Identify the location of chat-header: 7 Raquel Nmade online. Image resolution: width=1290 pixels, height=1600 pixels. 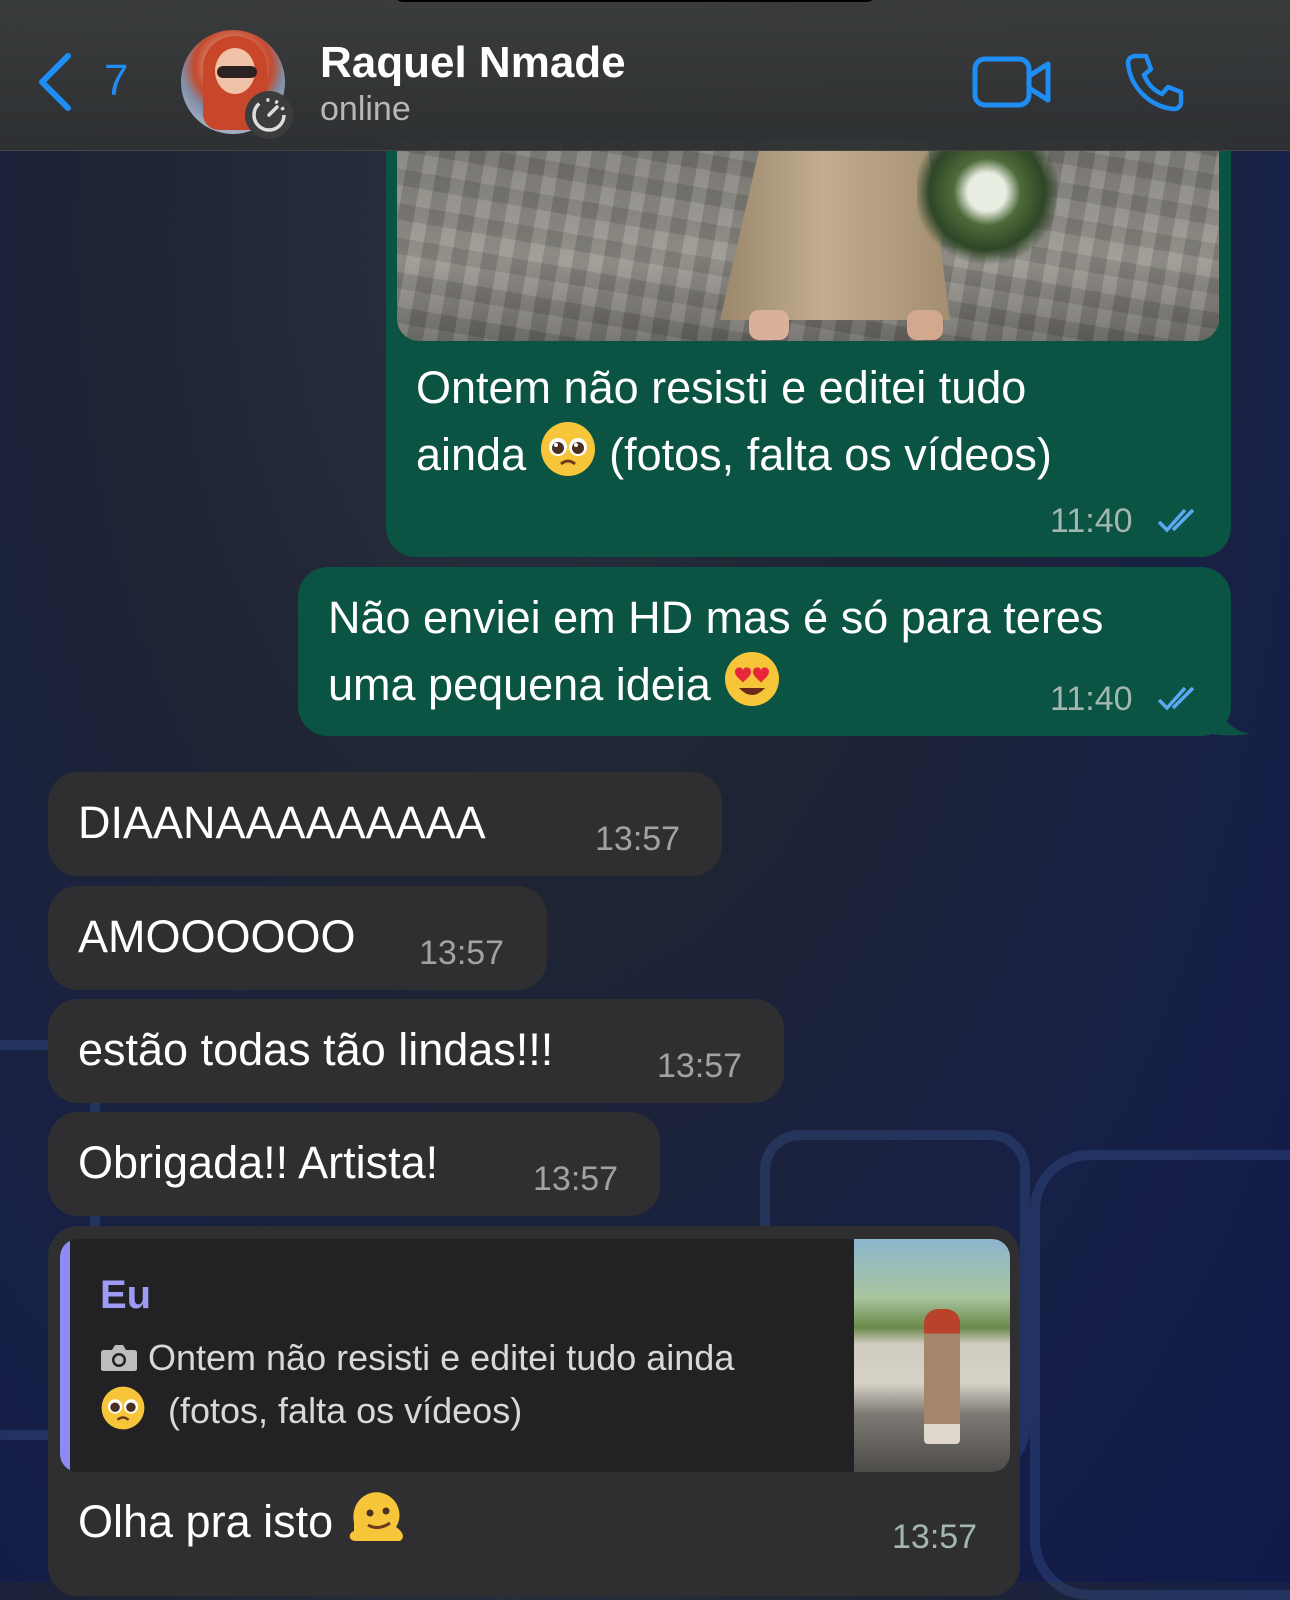
(645, 75).